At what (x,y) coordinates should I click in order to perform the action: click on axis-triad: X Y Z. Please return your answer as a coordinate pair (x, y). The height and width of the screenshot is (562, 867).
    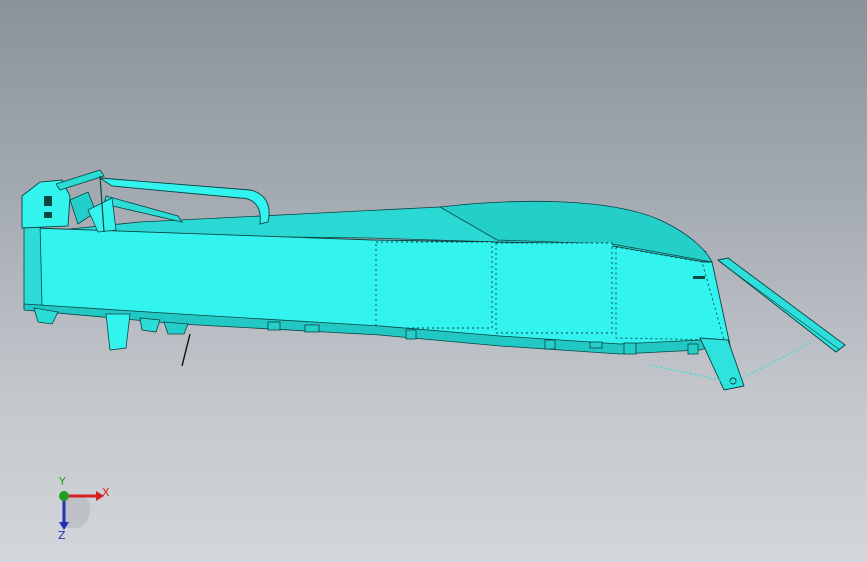
    Looking at the image, I should click on (84, 511).